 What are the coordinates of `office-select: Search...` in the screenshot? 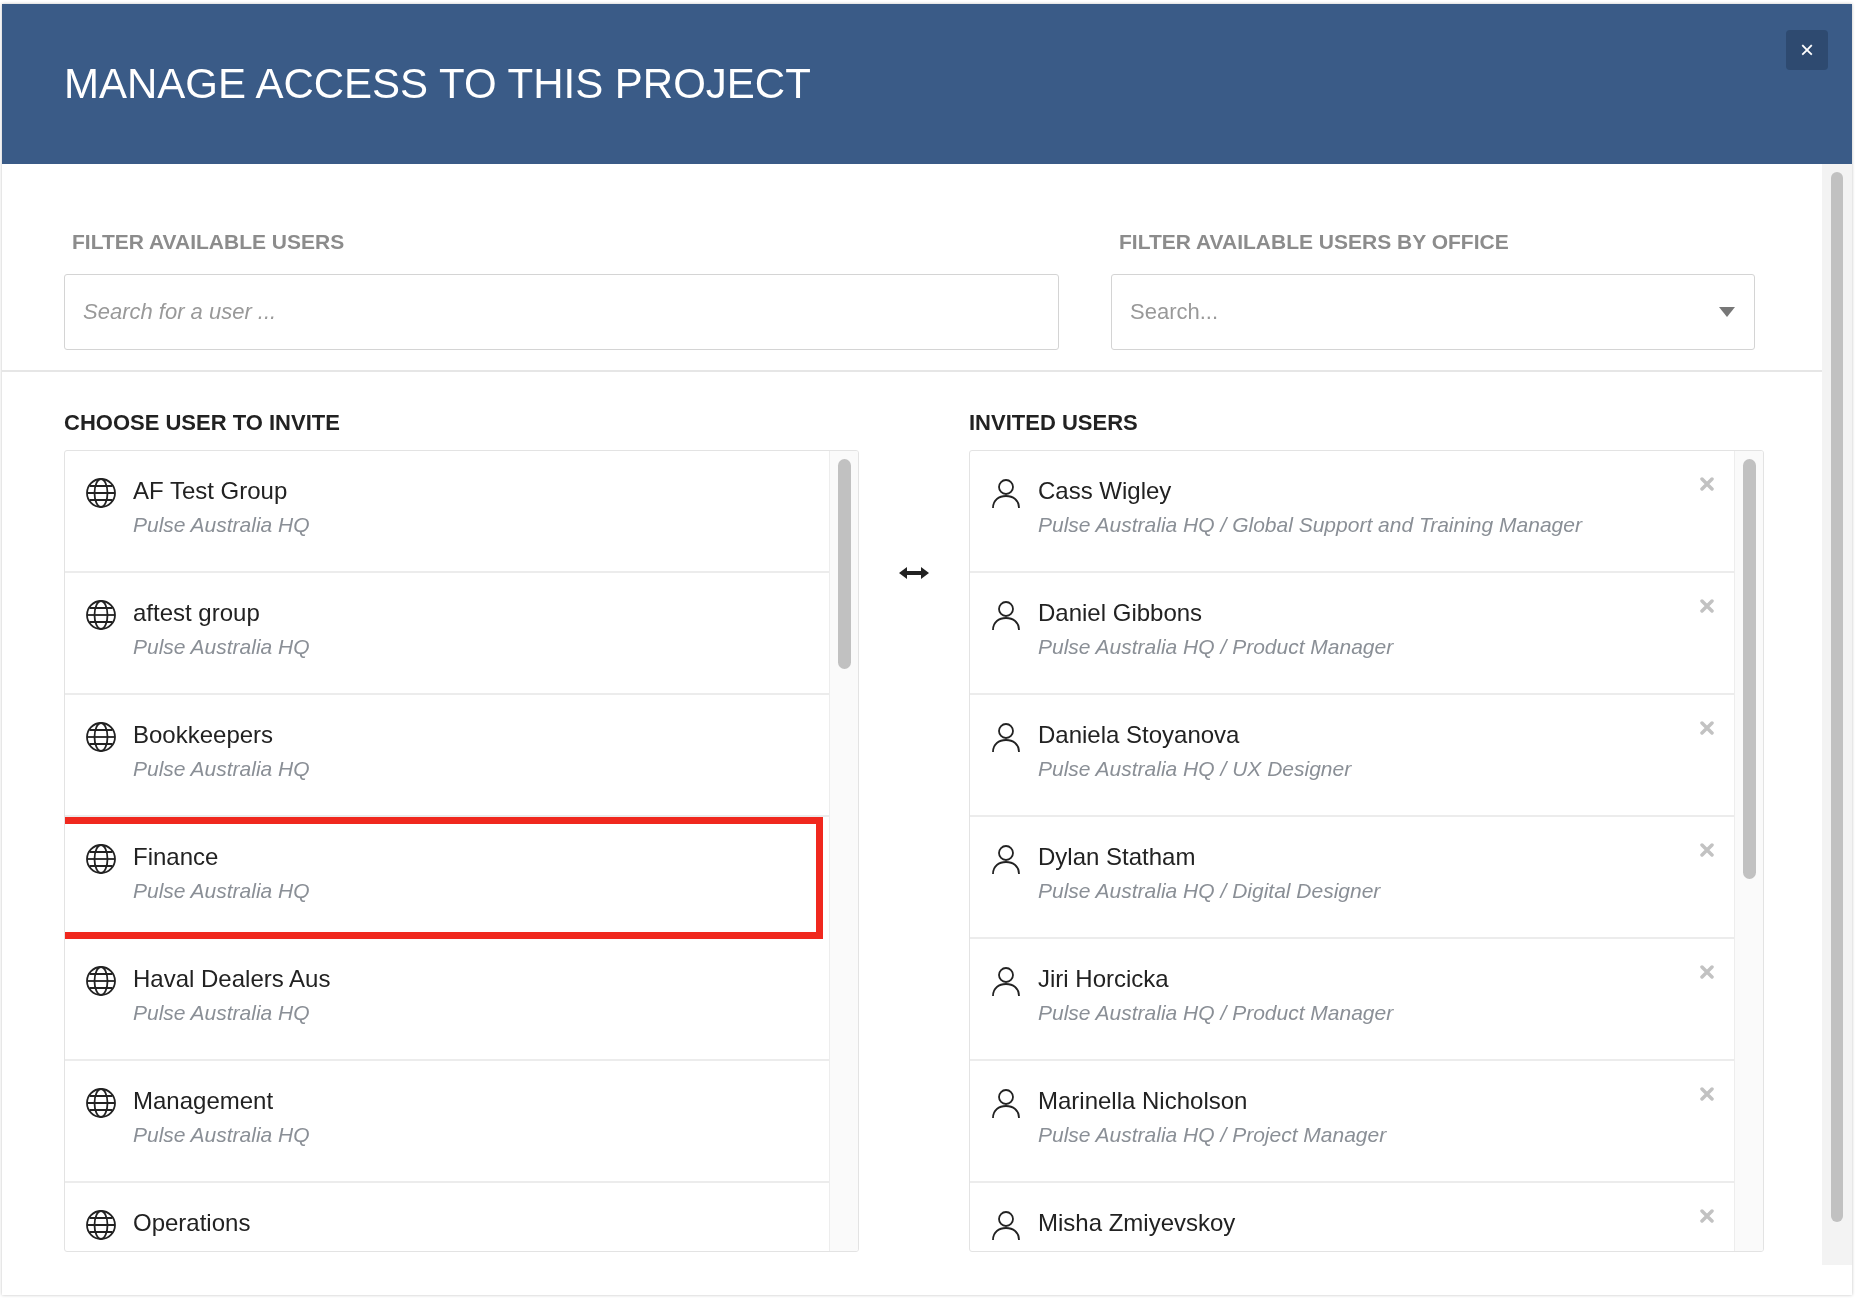 It's located at (1433, 312).